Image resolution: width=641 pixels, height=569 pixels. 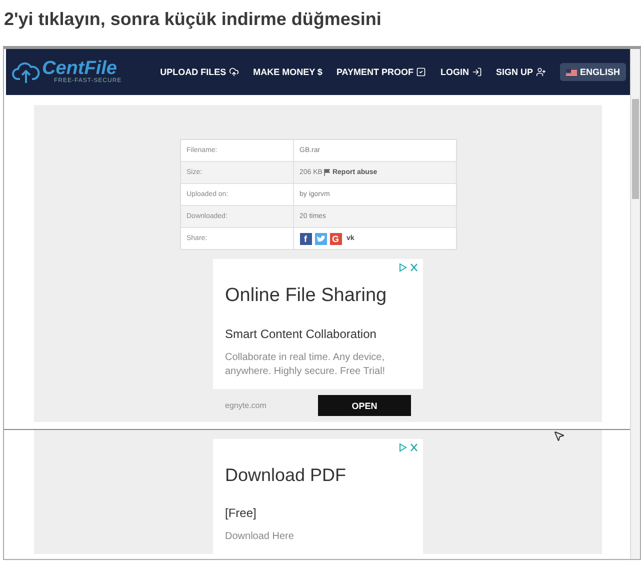 I want to click on logo-name: CentFile, so click(x=79, y=69).